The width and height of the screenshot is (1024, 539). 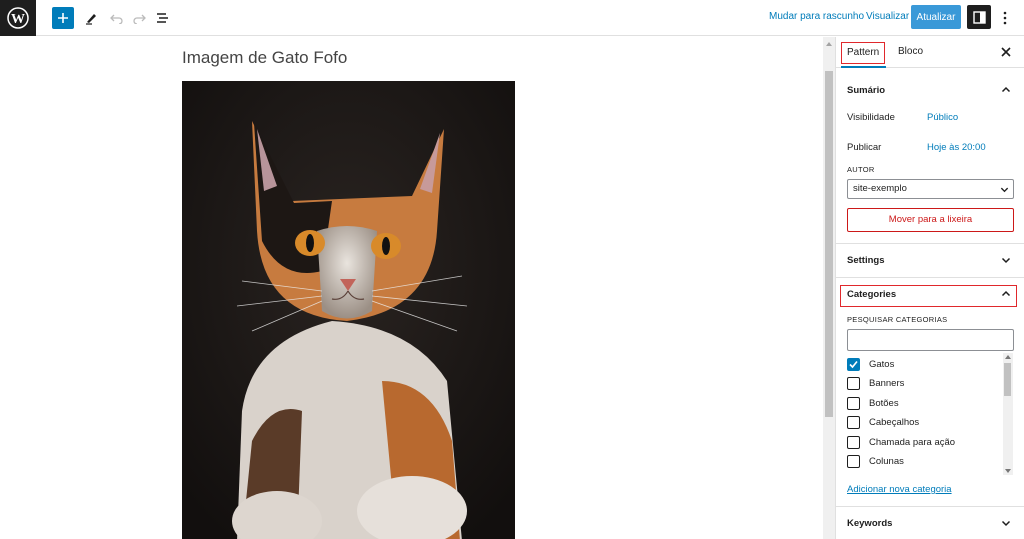 What do you see at coordinates (912, 442) in the screenshot?
I see `category-label: Chamada para ação` at bounding box center [912, 442].